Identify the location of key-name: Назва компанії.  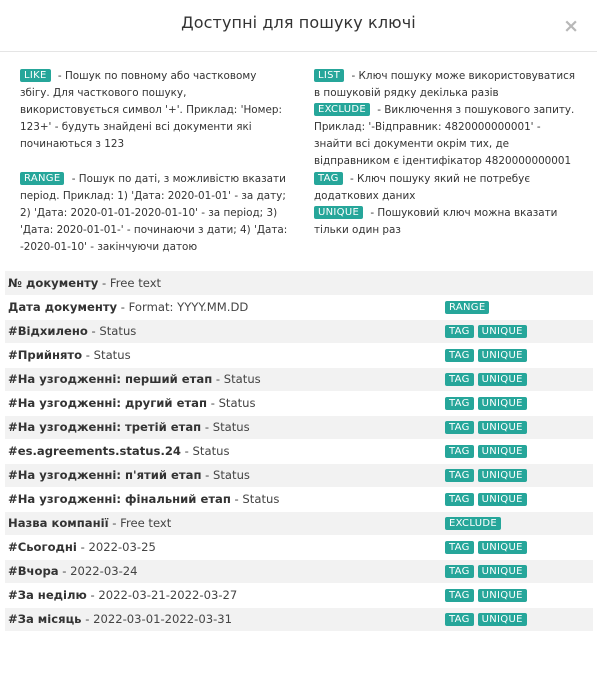
(58, 523).